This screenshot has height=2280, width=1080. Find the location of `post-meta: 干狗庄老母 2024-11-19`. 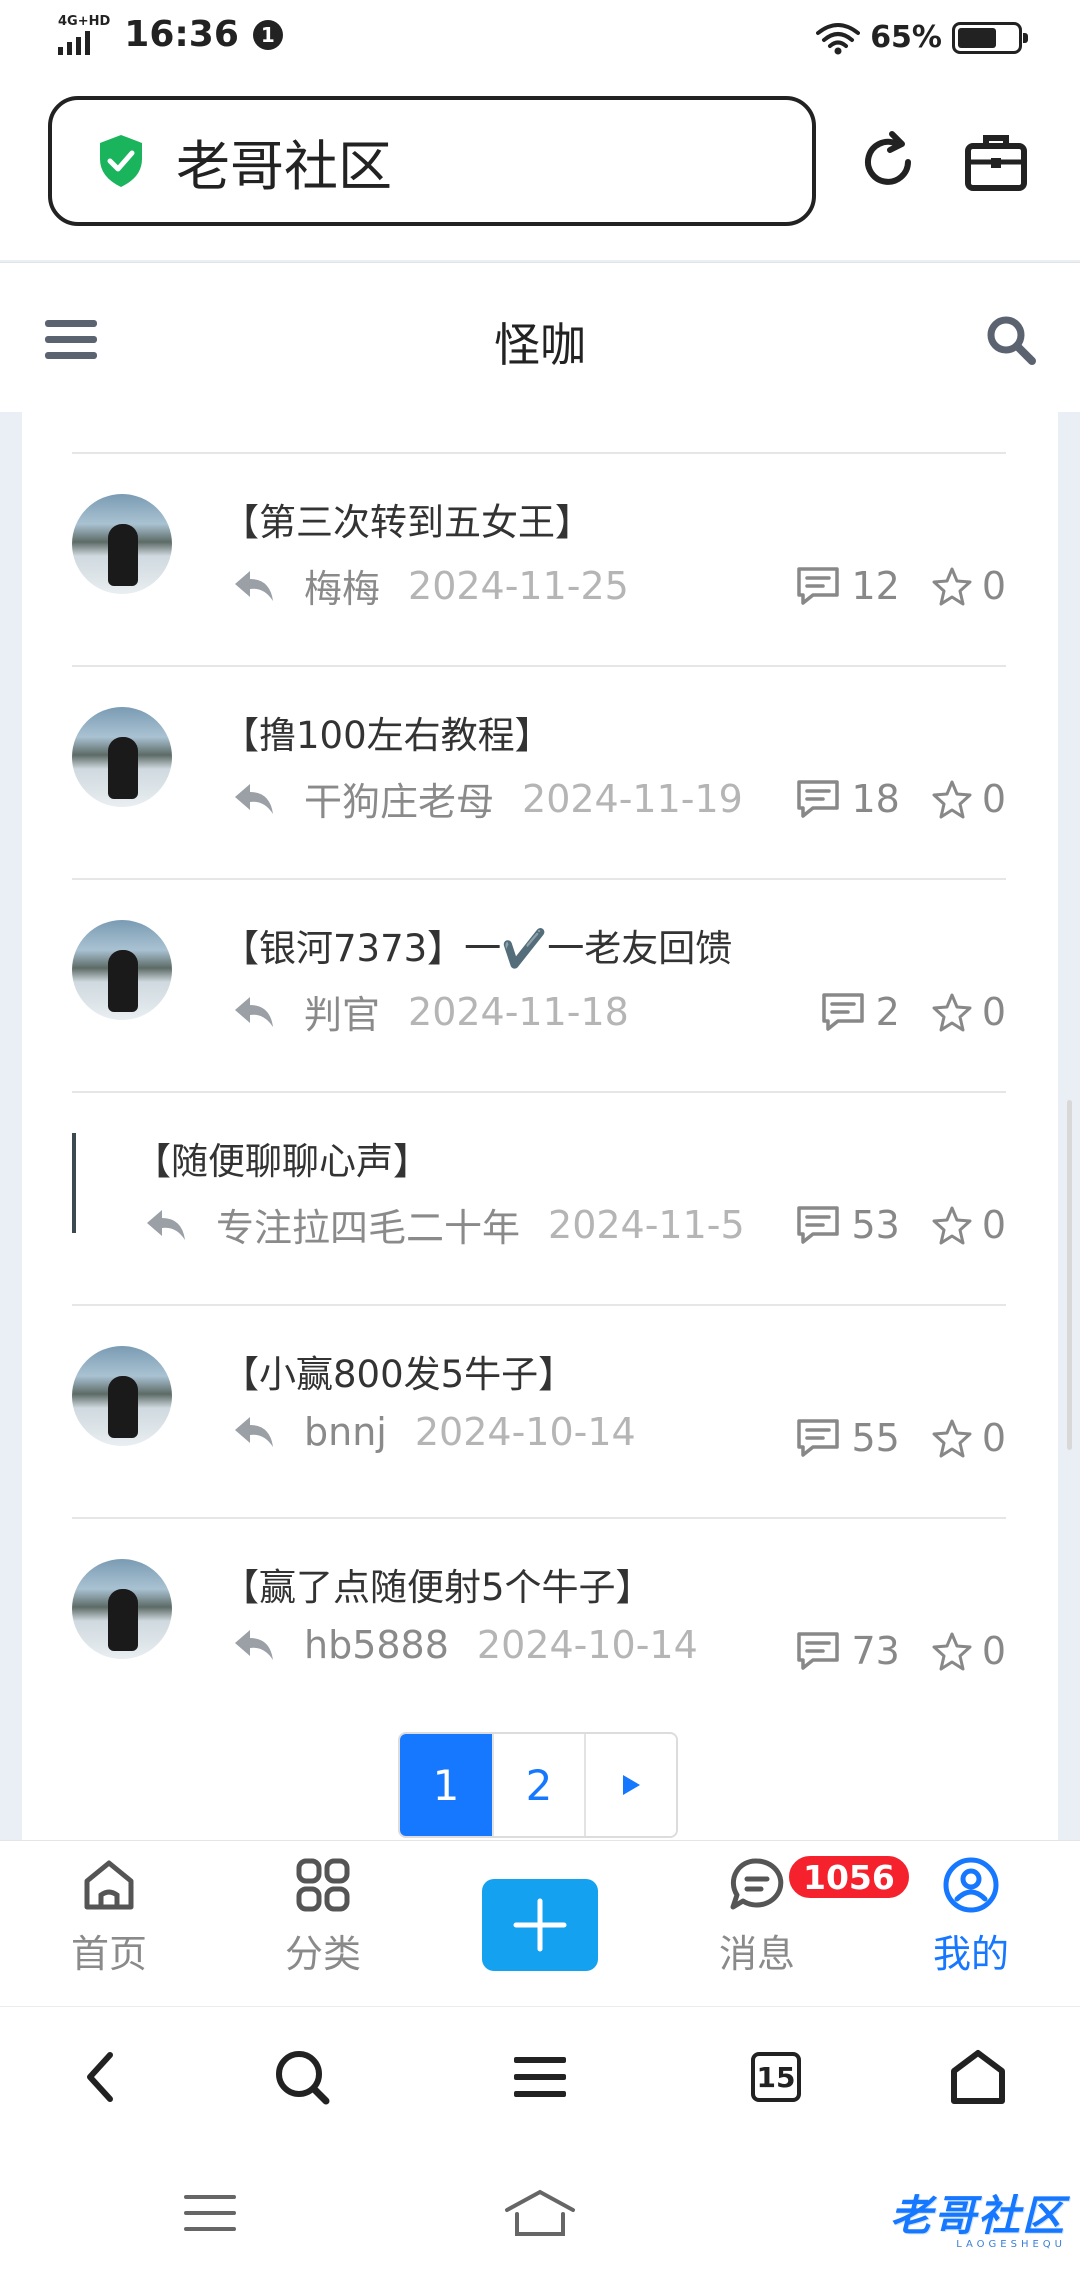

post-meta: 干狗庄老母 2024-11-19 is located at coordinates (487, 798).